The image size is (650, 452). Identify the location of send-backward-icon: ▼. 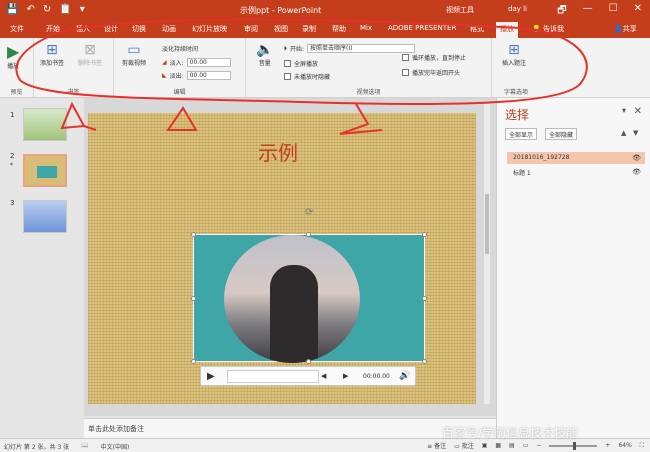
(635, 133).